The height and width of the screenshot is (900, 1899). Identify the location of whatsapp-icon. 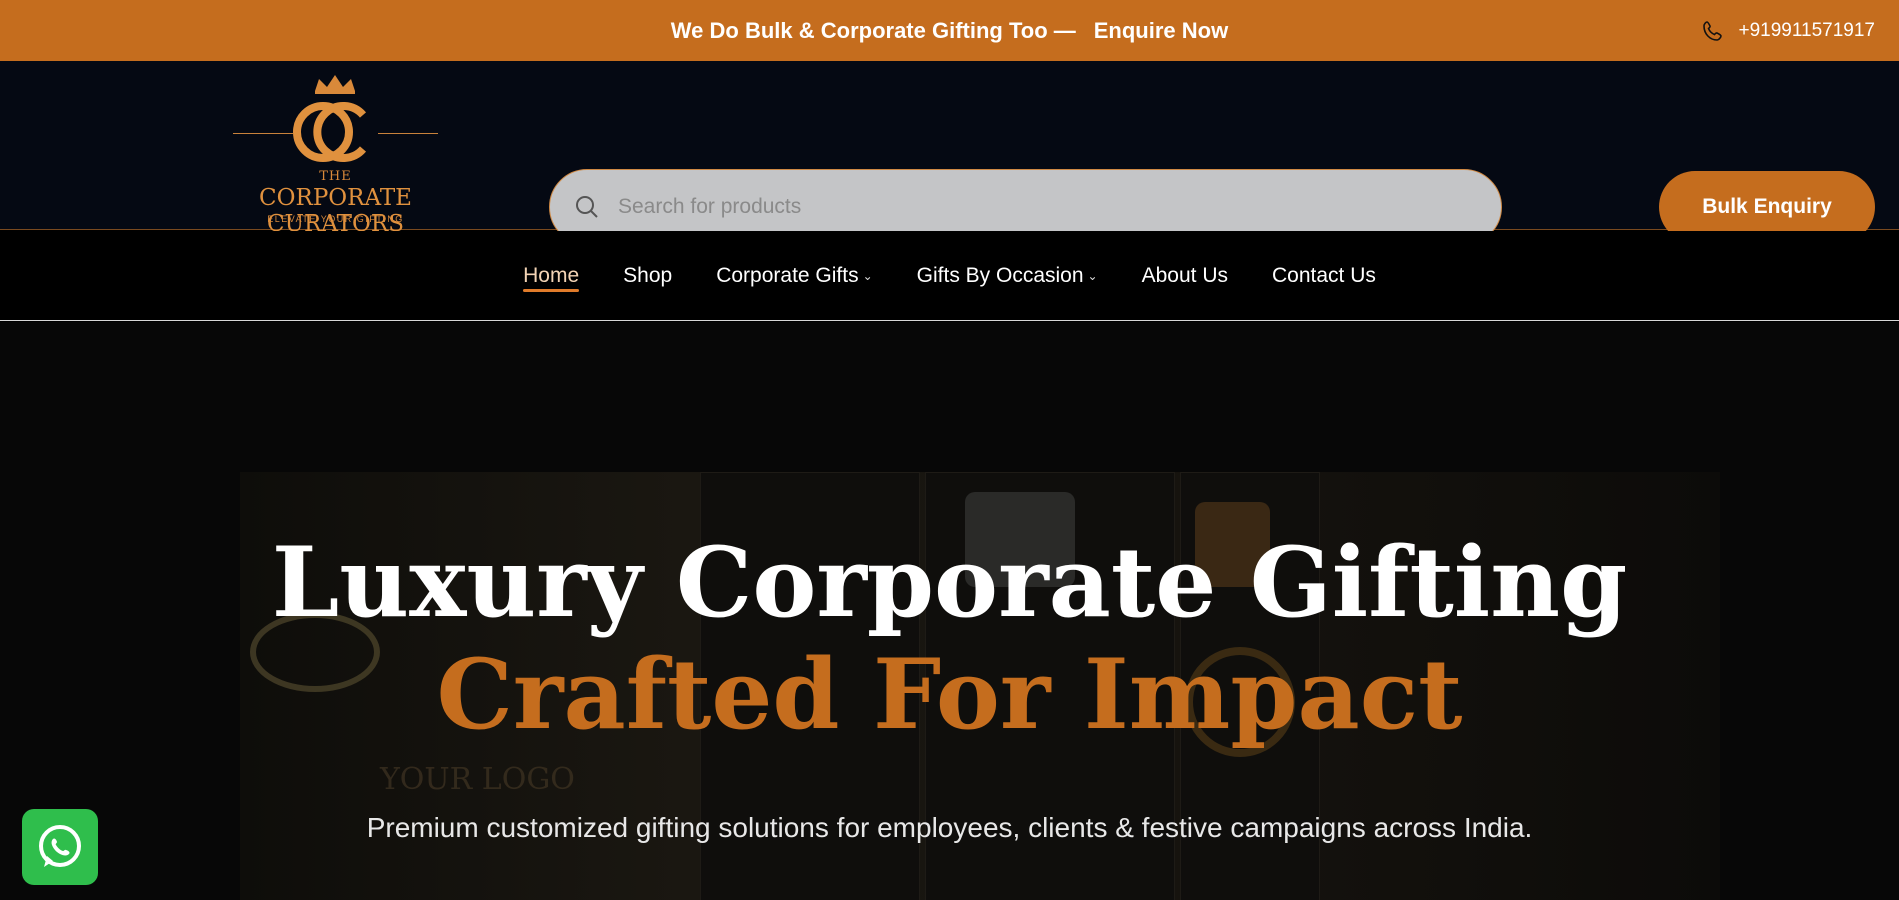
(60, 846).